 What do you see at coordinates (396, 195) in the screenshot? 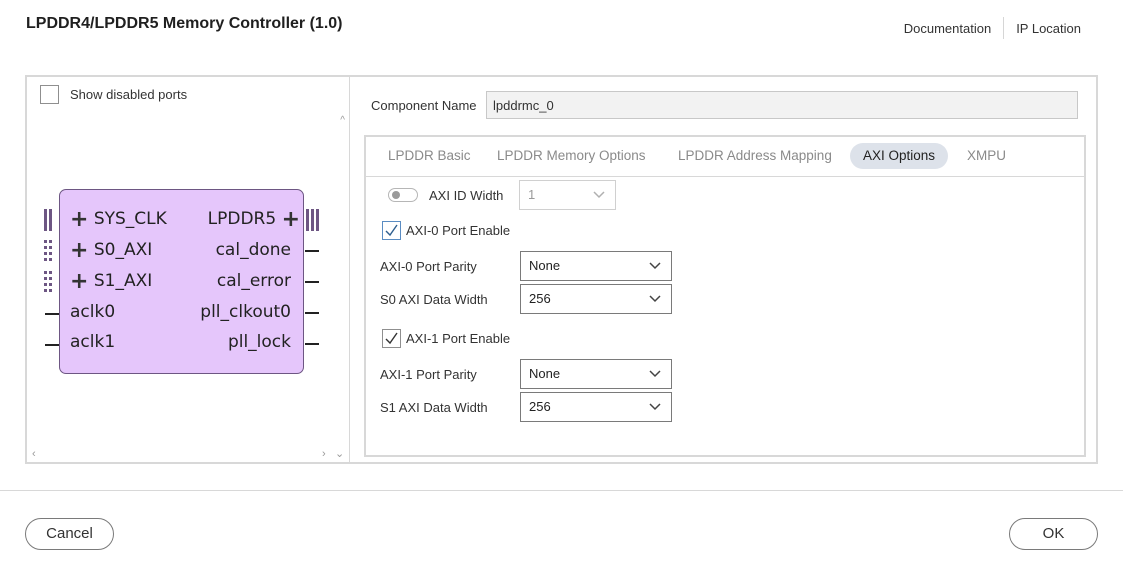
I see `toggle-knob` at bounding box center [396, 195].